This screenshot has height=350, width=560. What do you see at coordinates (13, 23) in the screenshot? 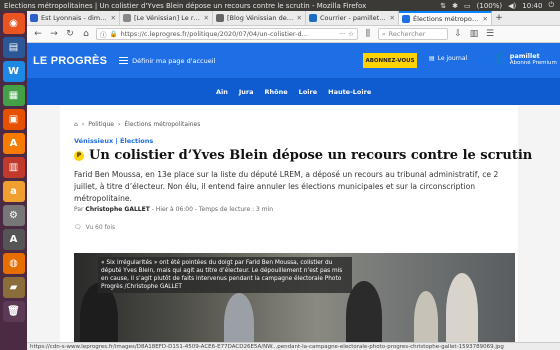
I see `ubuntu-dash-icon: ◉` at bounding box center [13, 23].